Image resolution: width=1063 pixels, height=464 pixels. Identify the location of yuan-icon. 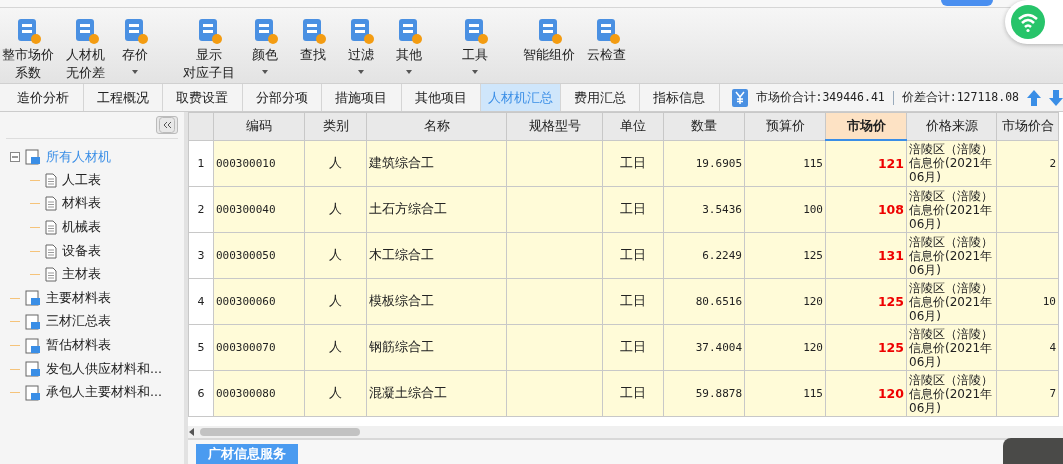
(739, 97).